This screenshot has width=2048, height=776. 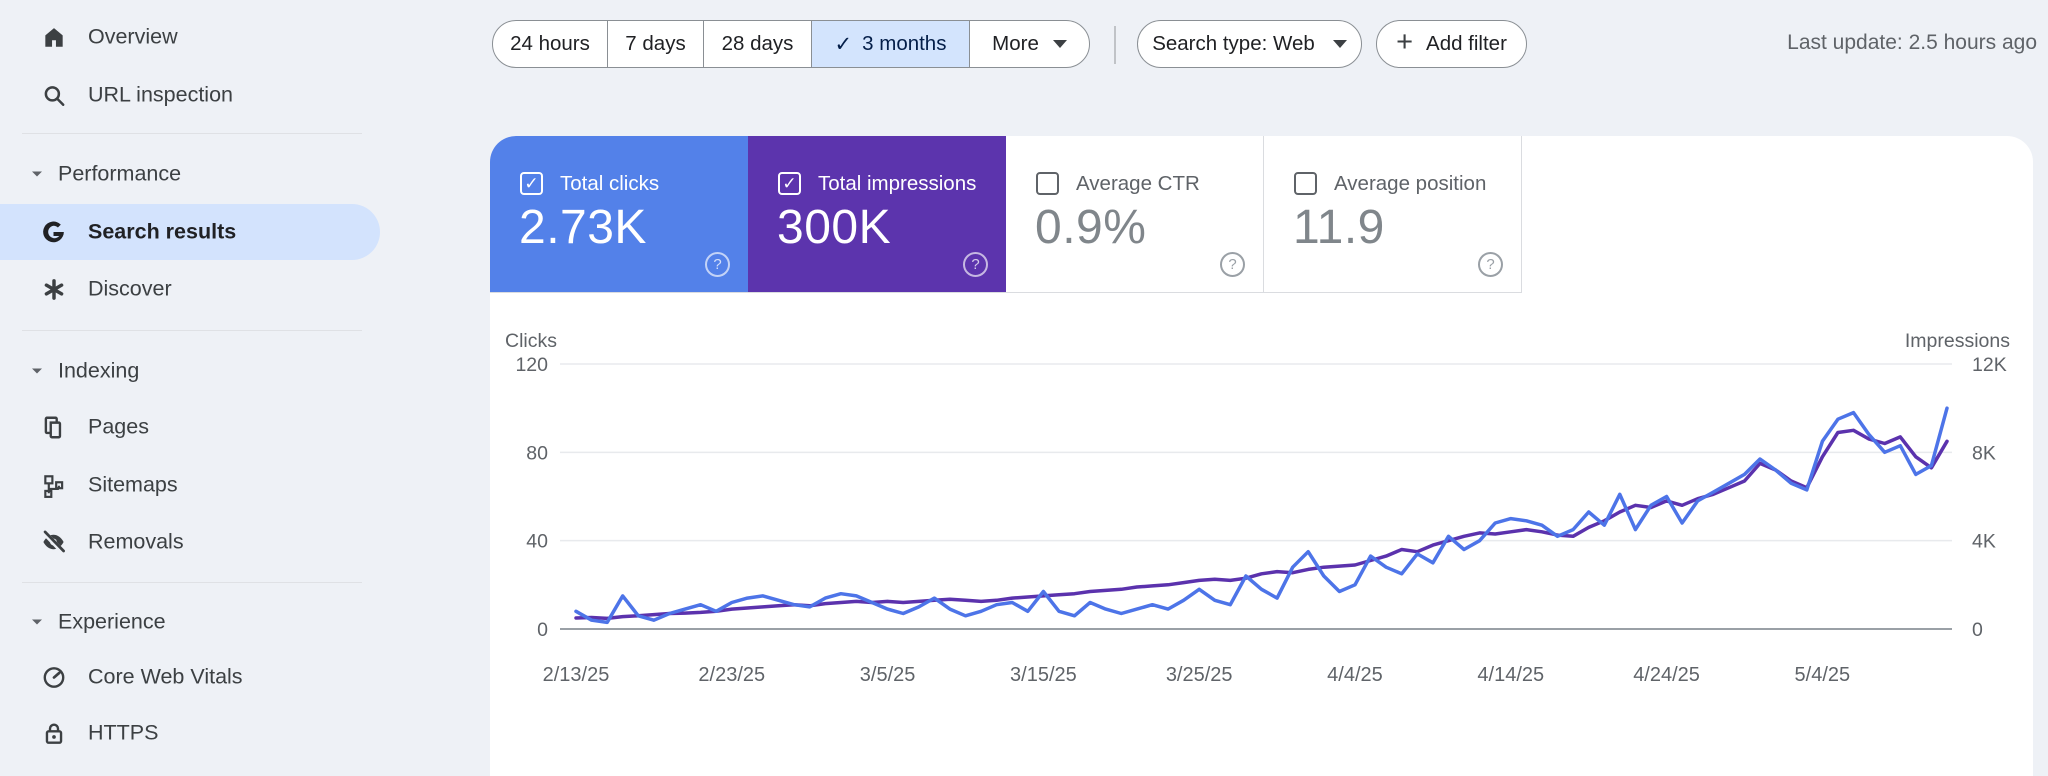 What do you see at coordinates (160, 94) in the screenshot?
I see `sidebar-item-label: URL inspection` at bounding box center [160, 94].